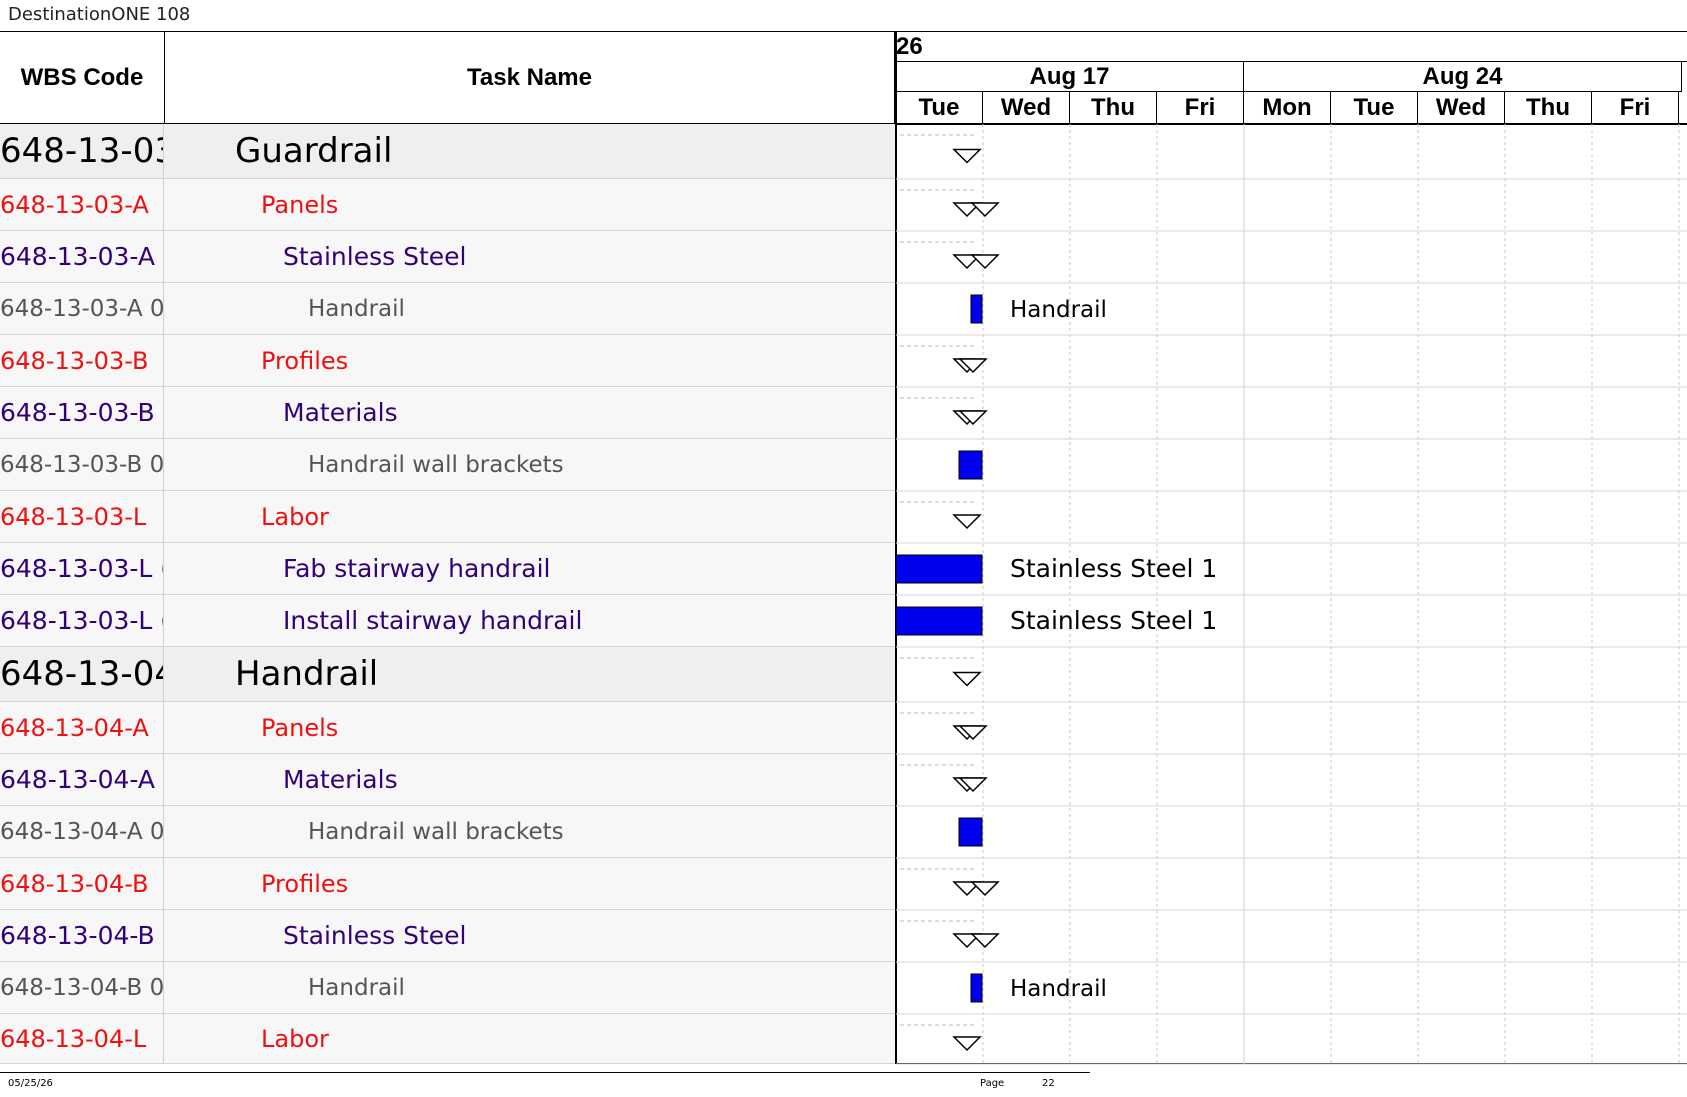 Image resolution: width=1687 pixels, height=1097 pixels. Describe the element at coordinates (82, 516) in the screenshot. I see `wbs-code-cell: 648-13-03-L` at that location.